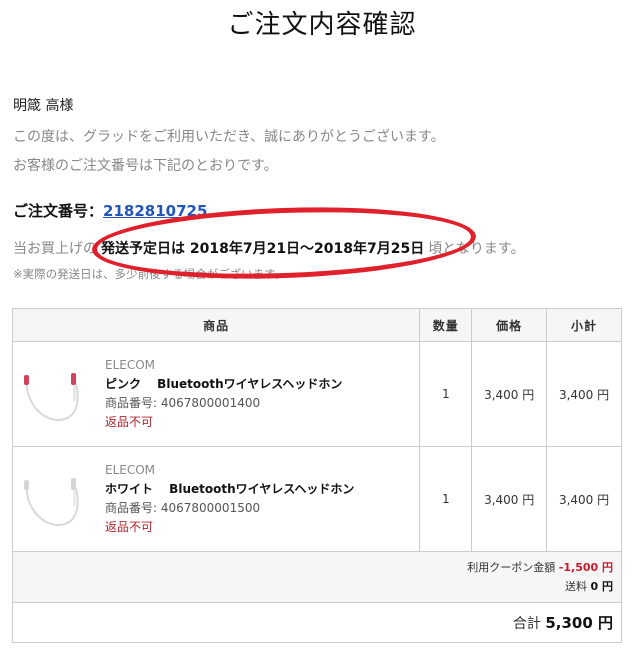 This screenshot has height=655, width=644. I want to click on summary-row: 利用クーポン金額 -1,500 円 送料 0 円, so click(317, 577).